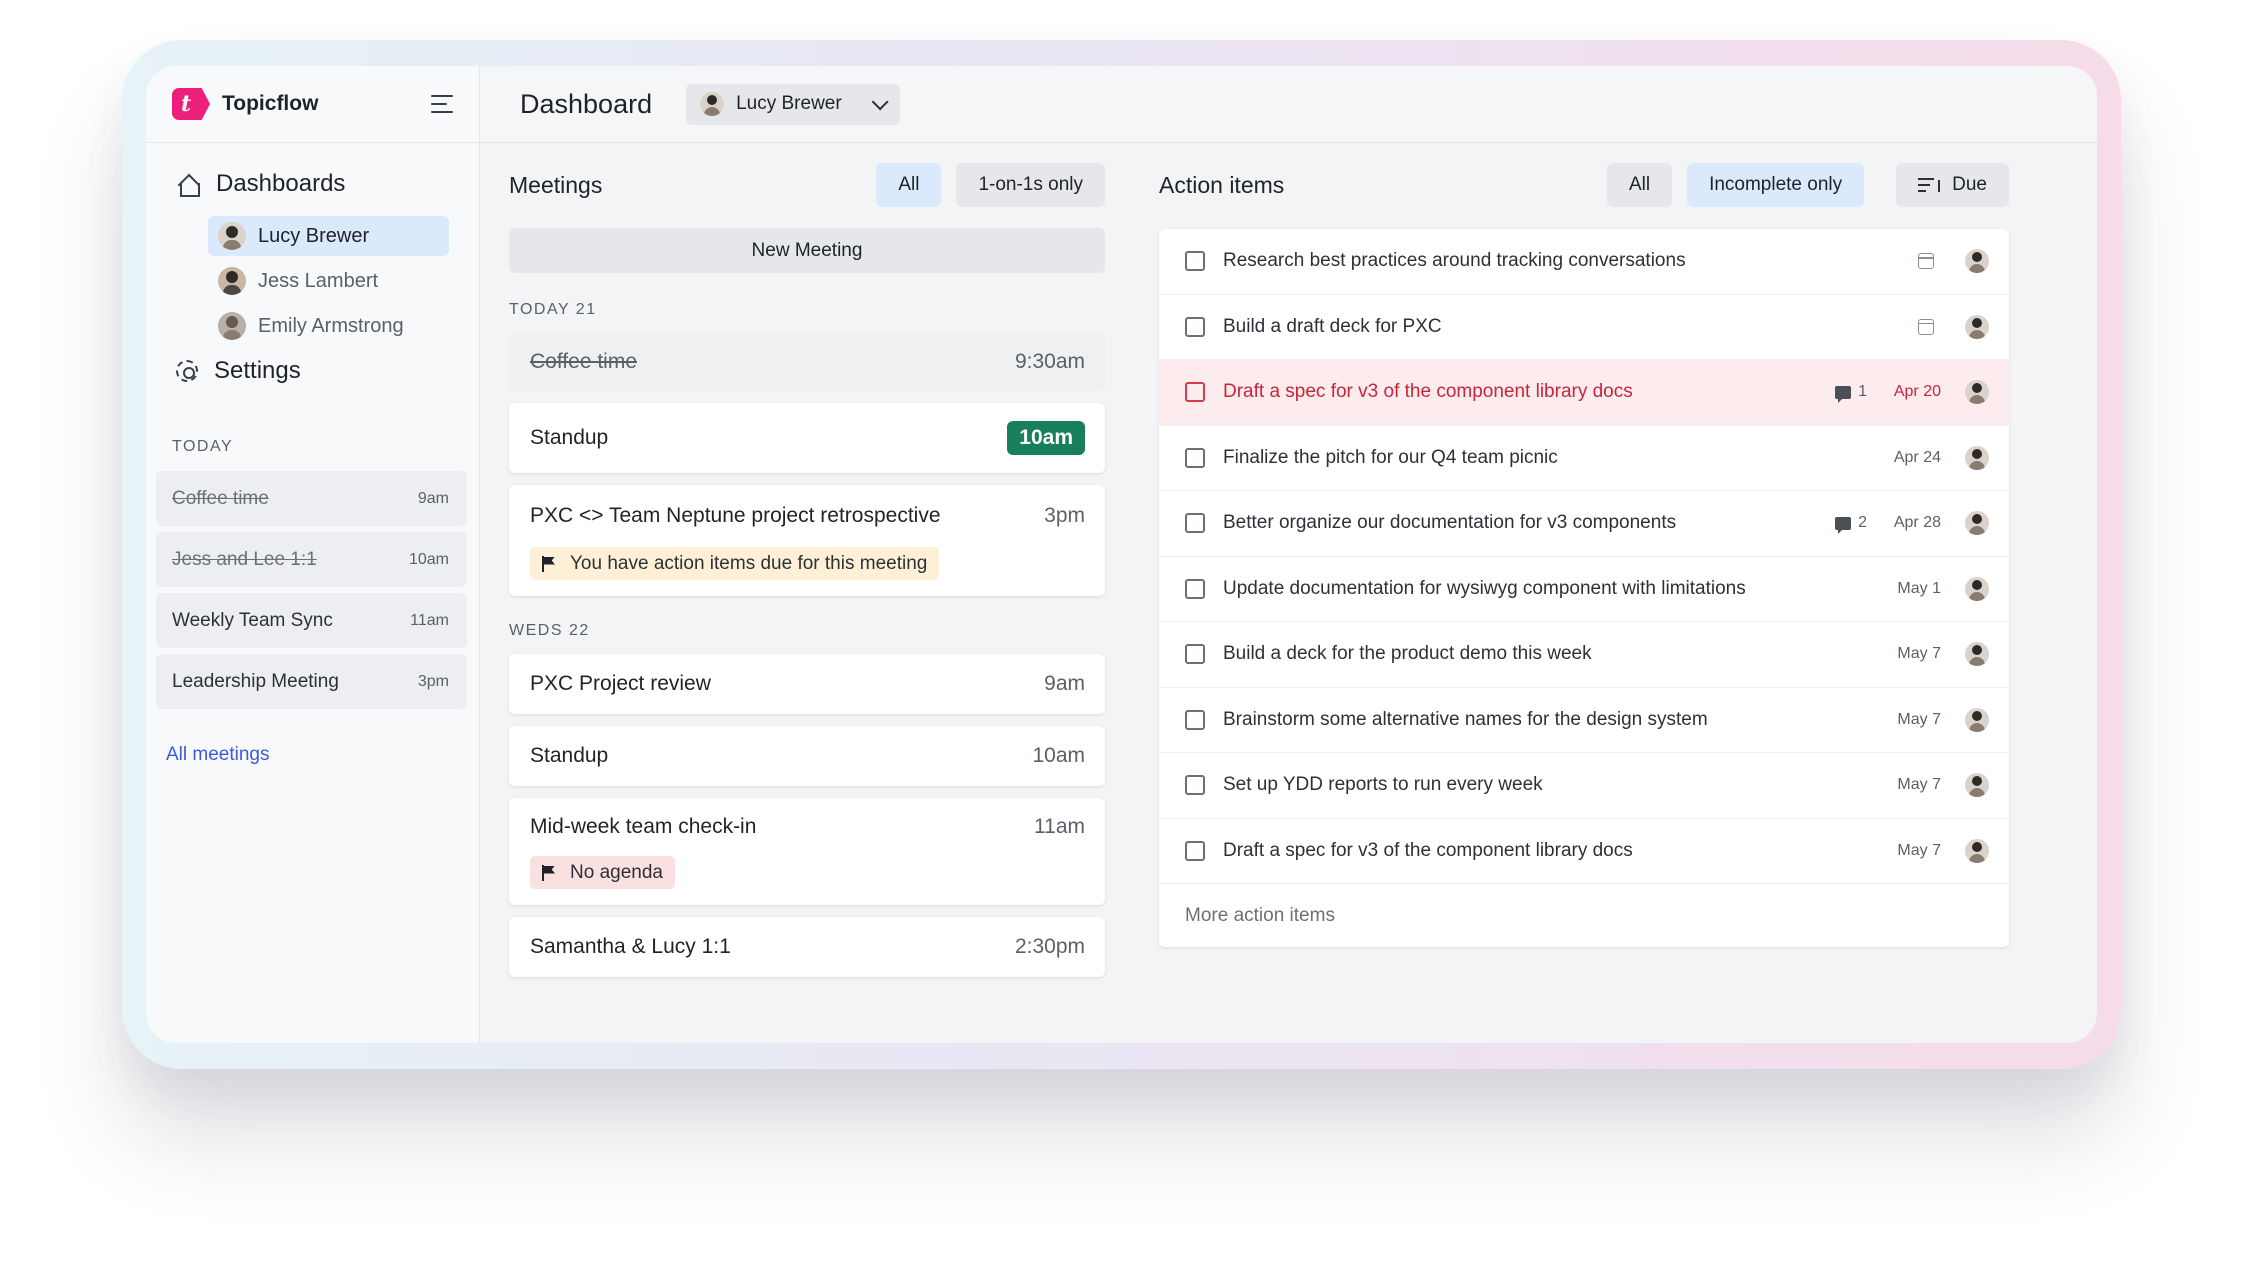  Describe the element at coordinates (553, 309) in the screenshot. I see `day-label-today: TODAY 21` at that location.